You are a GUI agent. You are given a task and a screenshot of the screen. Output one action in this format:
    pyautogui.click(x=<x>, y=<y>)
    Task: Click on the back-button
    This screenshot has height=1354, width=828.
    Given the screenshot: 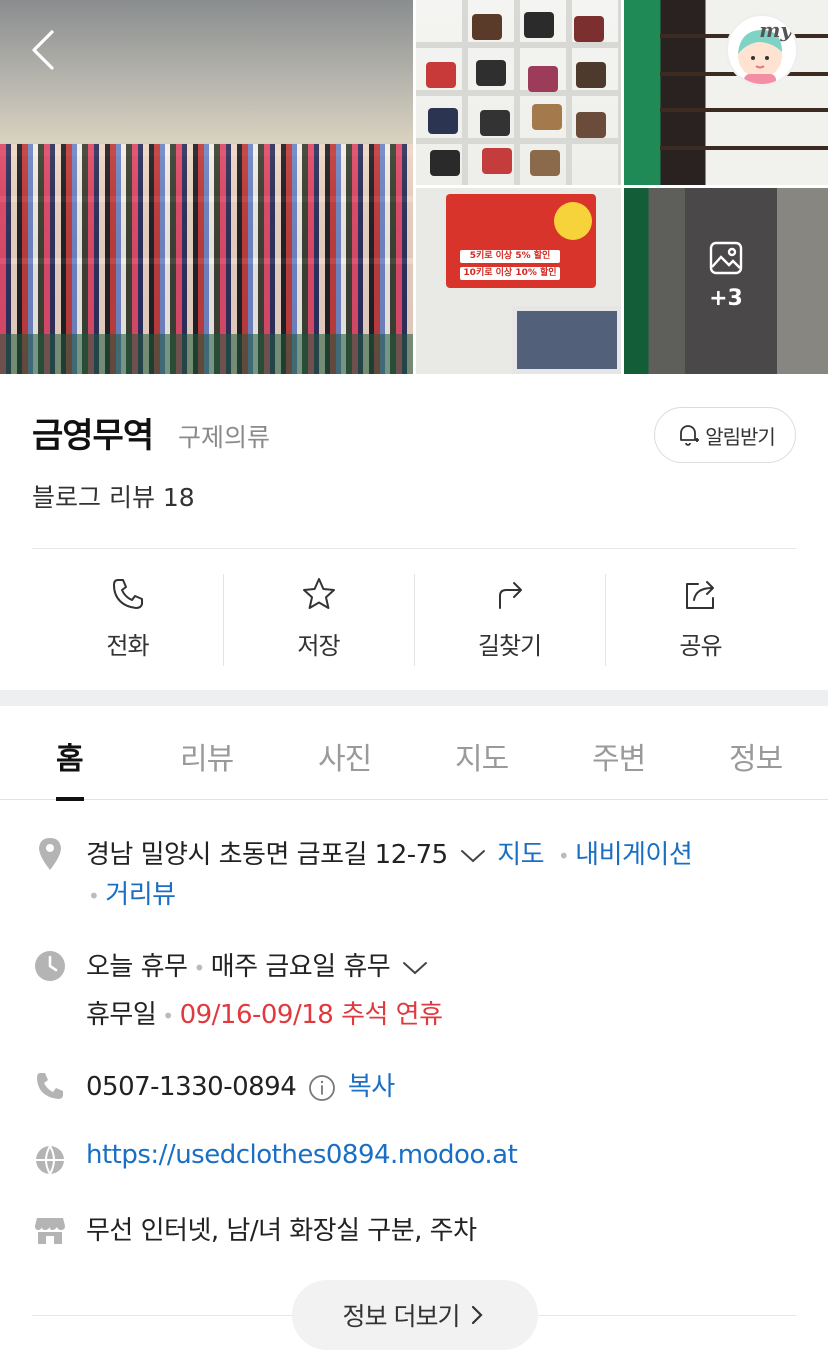 What is the action you would take?
    pyautogui.click(x=46, y=50)
    